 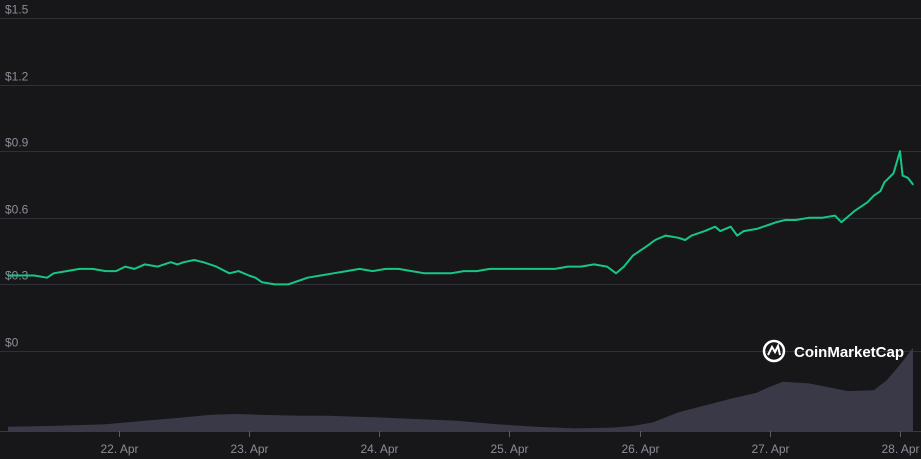 I want to click on x-tick-label: 28. Apr, so click(x=900, y=449).